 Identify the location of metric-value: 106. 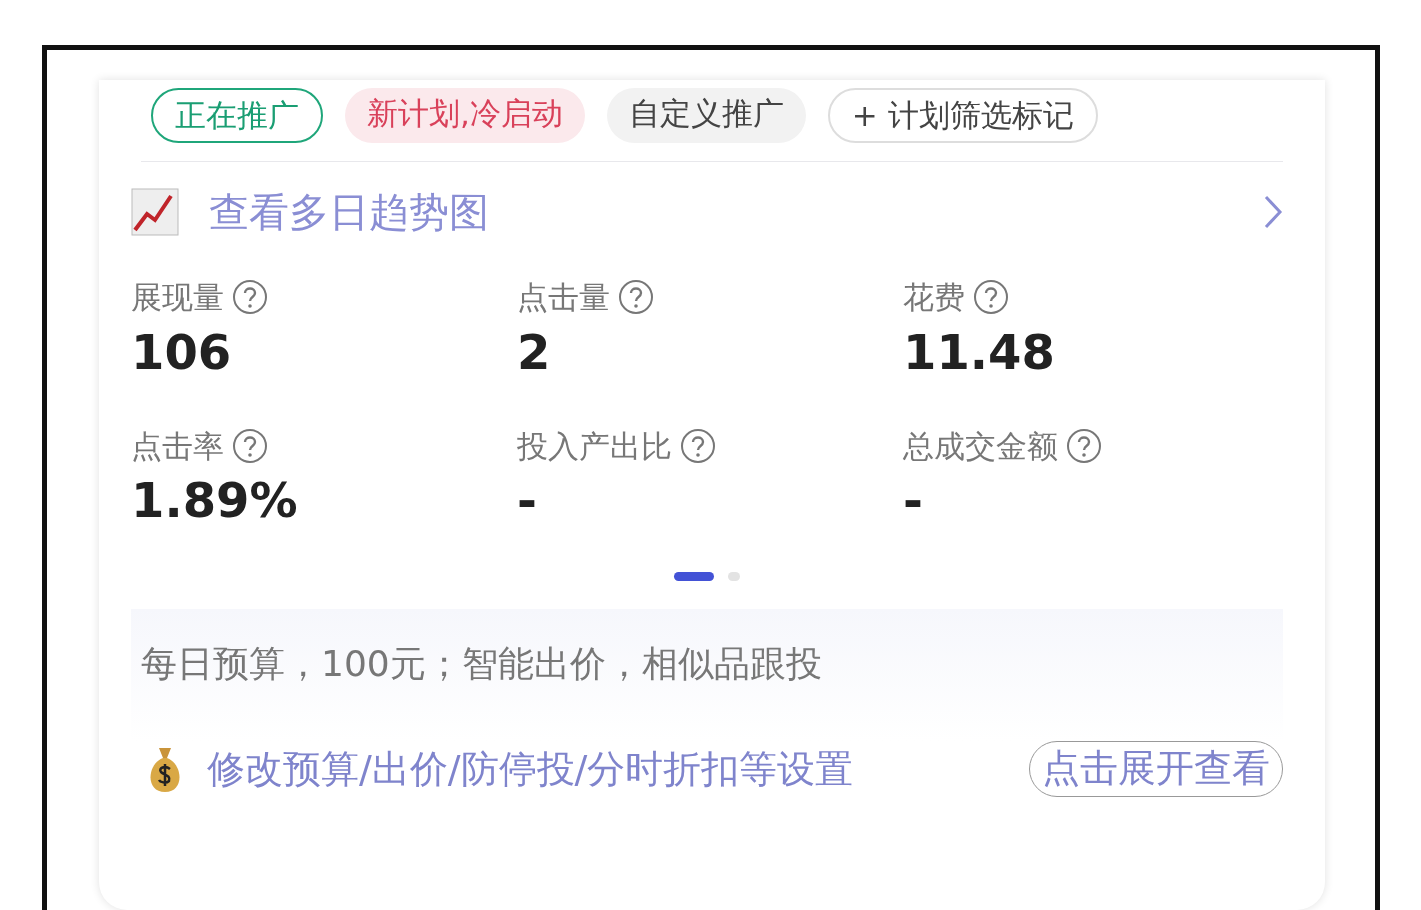
(181, 351).